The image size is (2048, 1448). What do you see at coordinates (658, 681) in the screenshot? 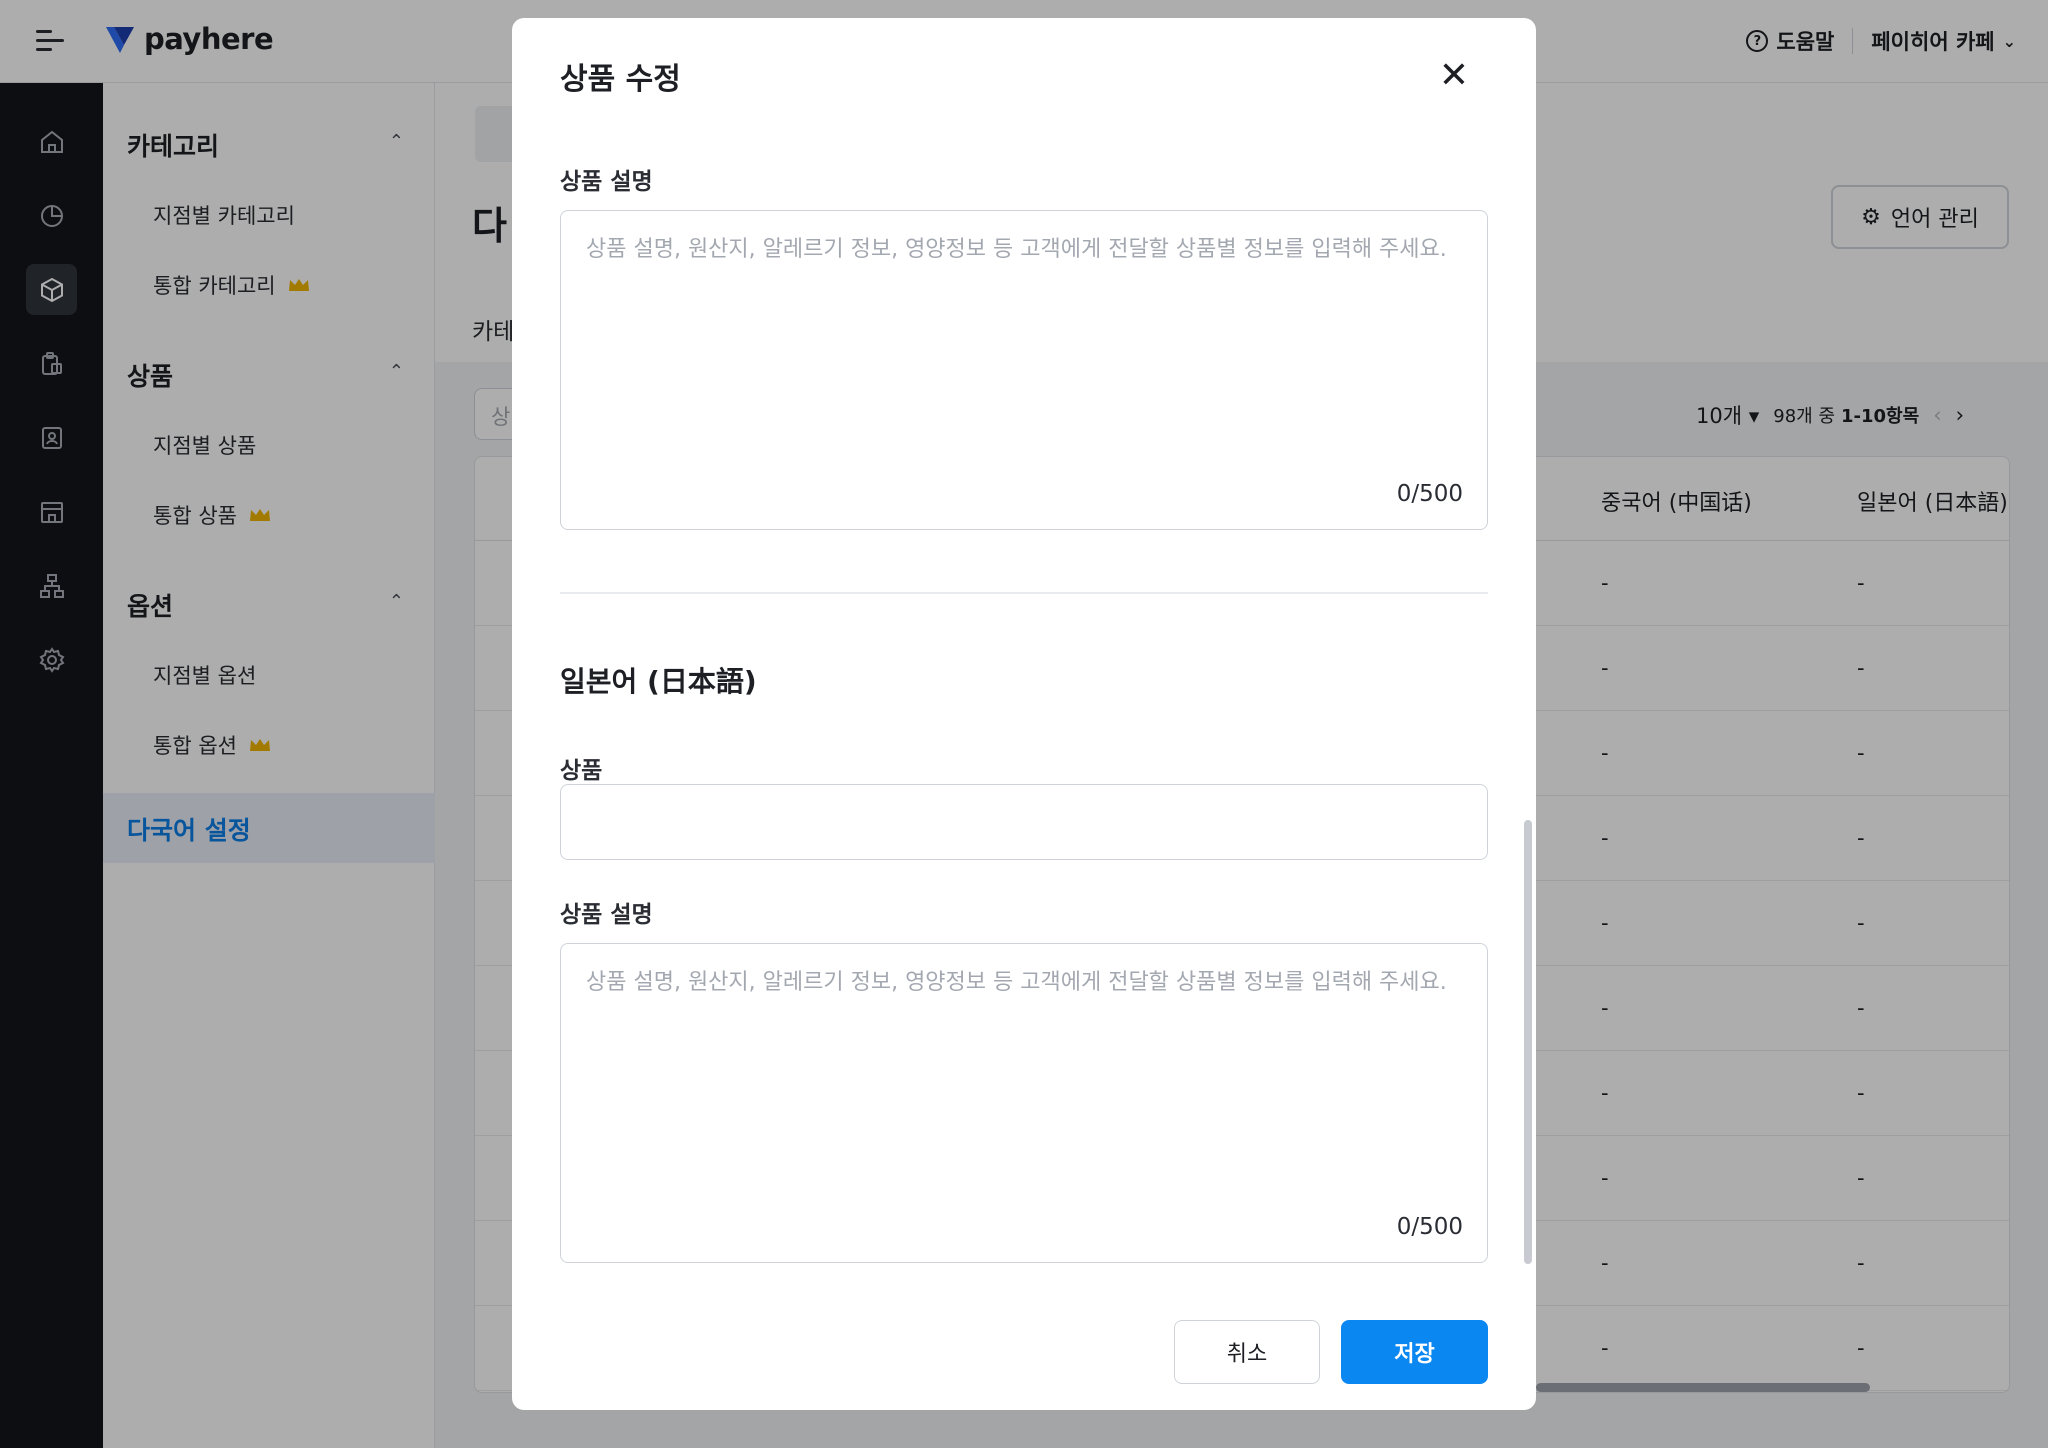
I see `japanese-section-title: 일본어 (日本語)` at bounding box center [658, 681].